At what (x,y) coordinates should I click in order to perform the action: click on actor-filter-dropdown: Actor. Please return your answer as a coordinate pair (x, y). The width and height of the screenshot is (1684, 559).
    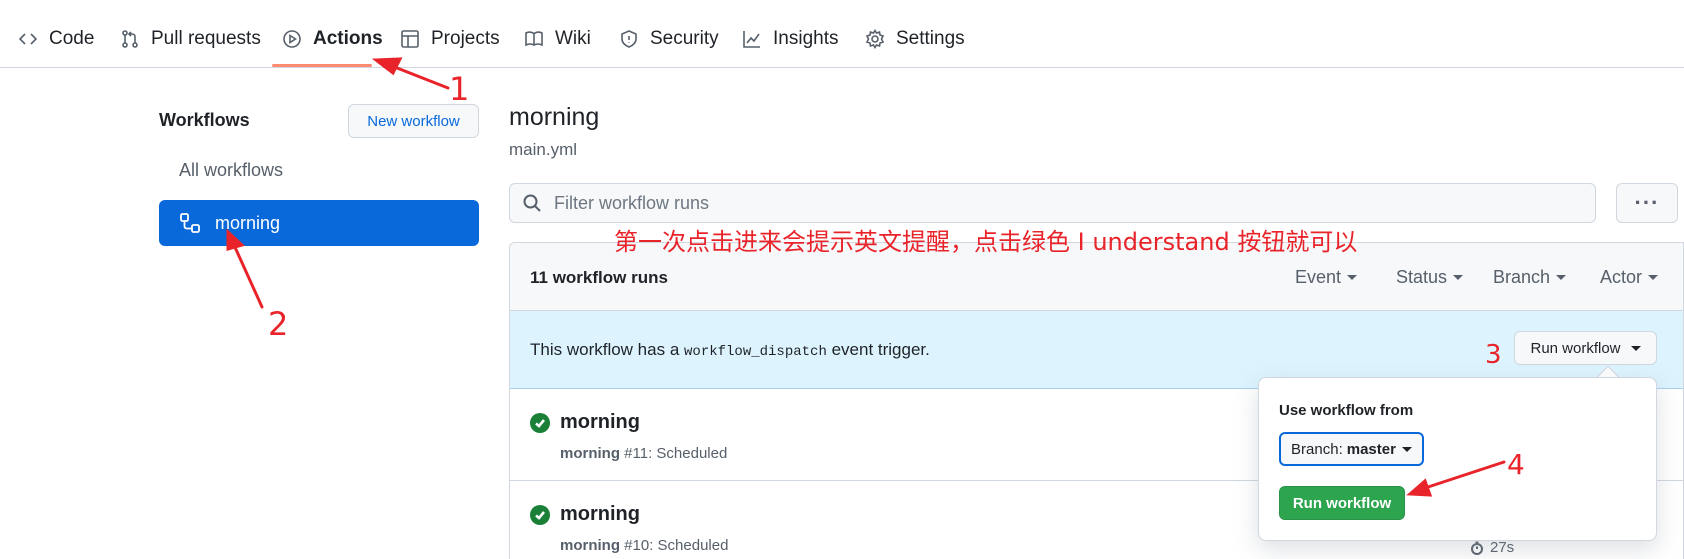
    Looking at the image, I should click on (1629, 277).